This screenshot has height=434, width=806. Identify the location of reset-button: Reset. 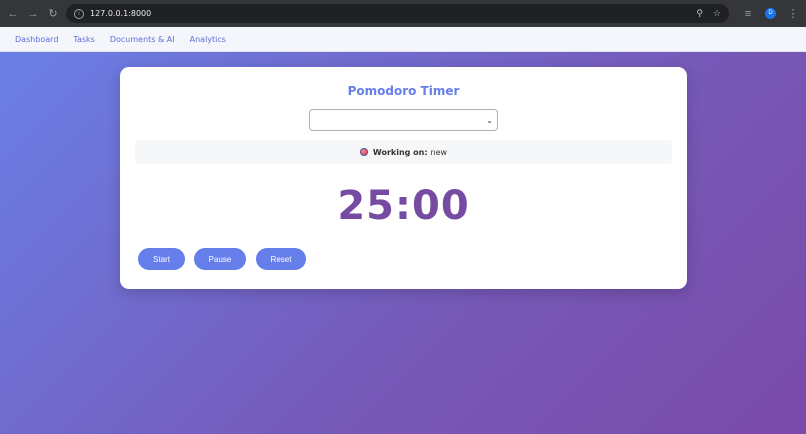
(281, 259).